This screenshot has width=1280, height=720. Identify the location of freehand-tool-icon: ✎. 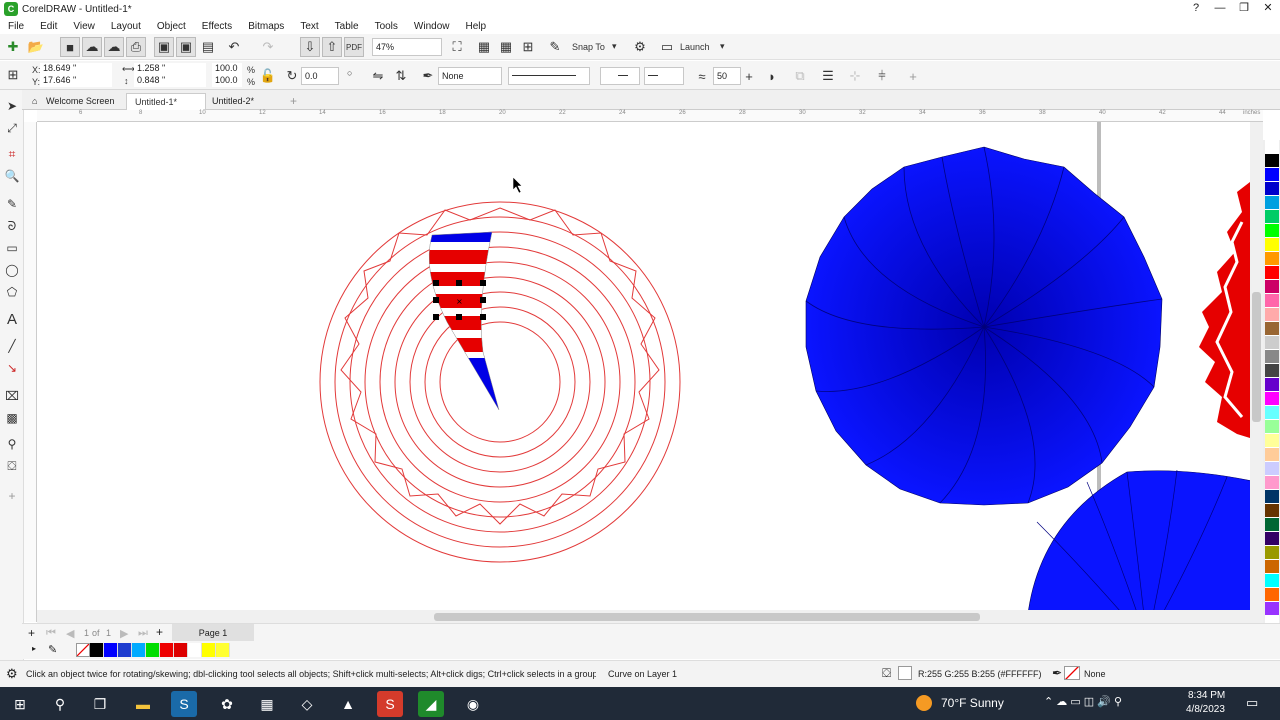
(12, 204).